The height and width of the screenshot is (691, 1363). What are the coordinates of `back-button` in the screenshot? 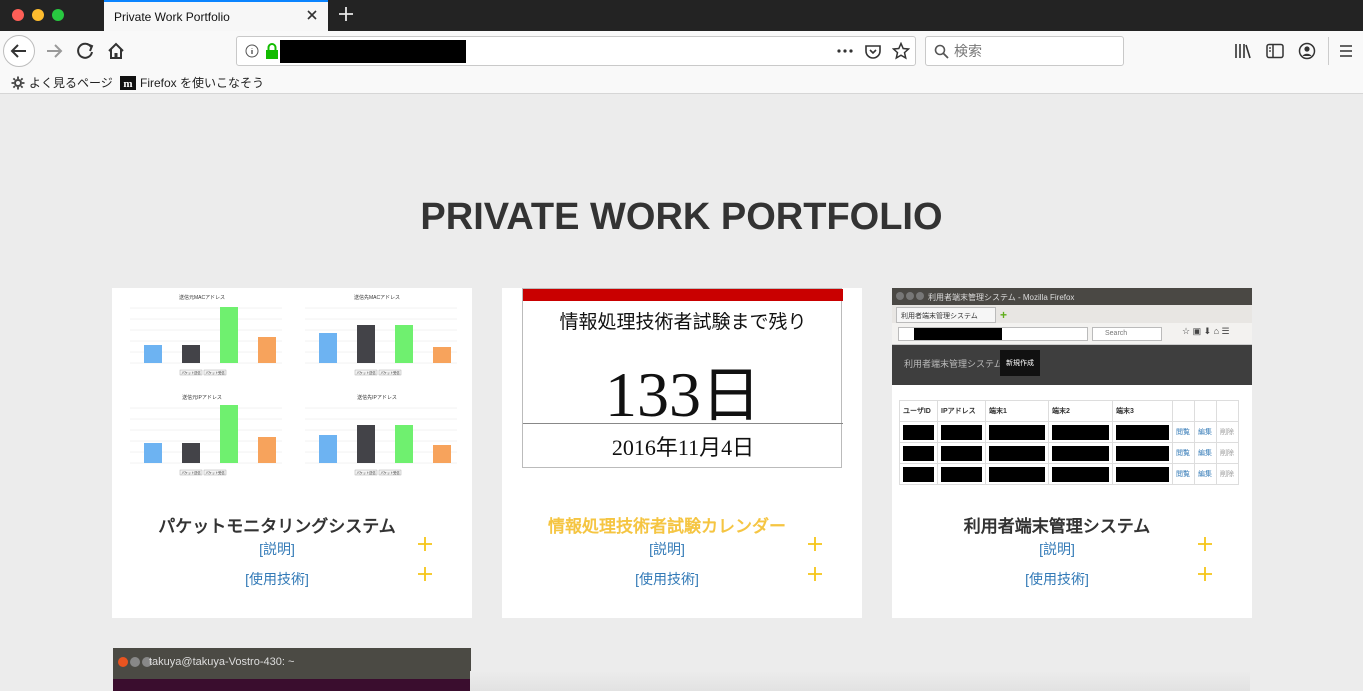 It's located at (19, 51).